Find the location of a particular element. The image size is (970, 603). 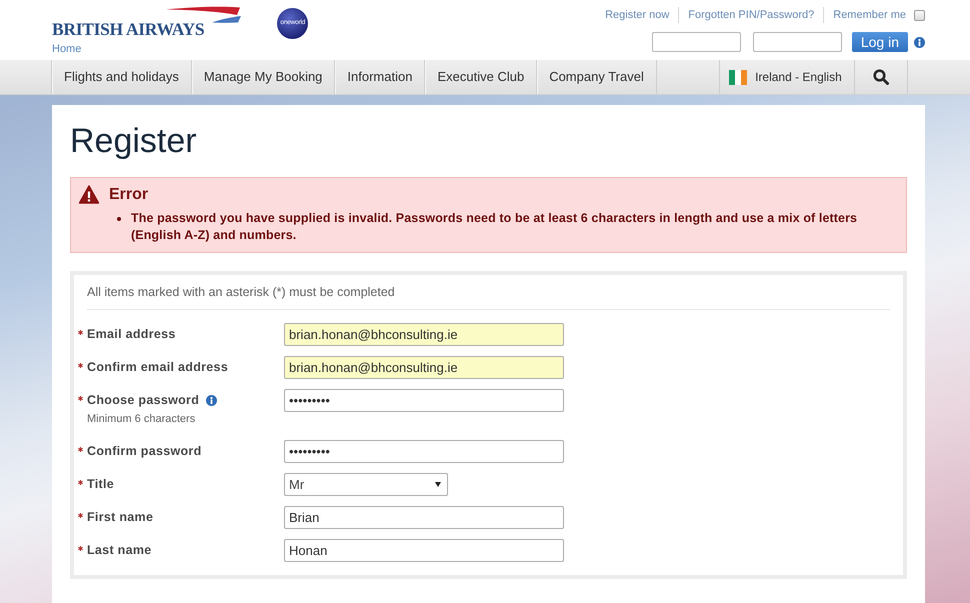

input-field: Brian is located at coordinates (424, 517).